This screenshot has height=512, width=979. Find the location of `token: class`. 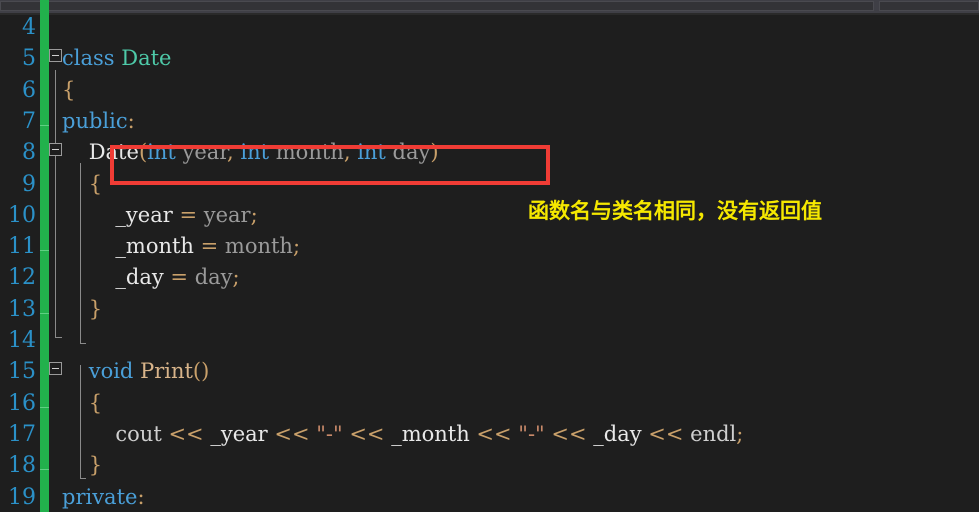

token: class is located at coordinates (92, 58).